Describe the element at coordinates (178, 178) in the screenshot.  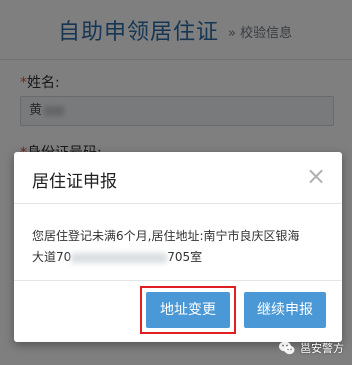
I see `dialog-header: 居住证申报 ×` at that location.